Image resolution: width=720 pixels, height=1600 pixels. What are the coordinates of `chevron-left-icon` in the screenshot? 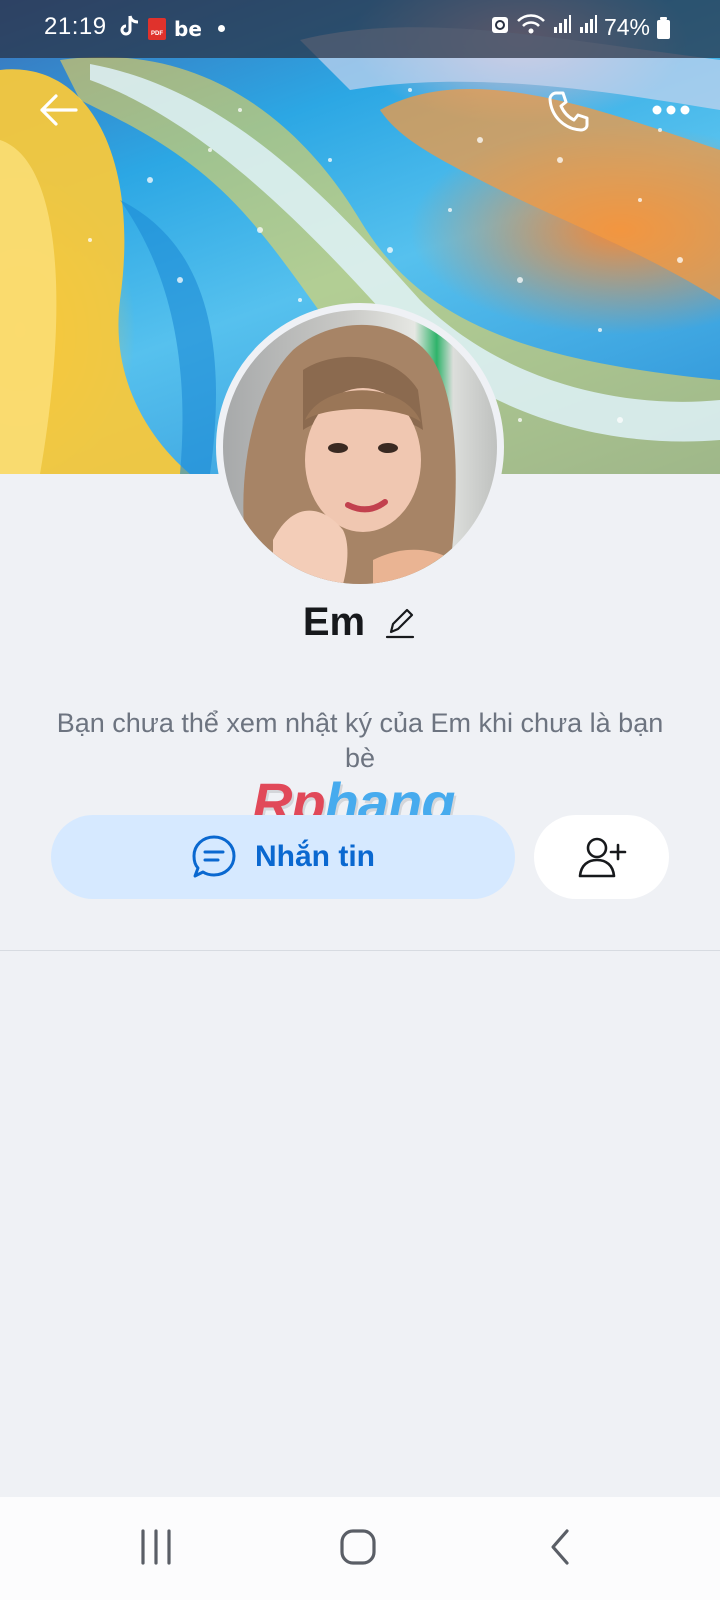 It's located at (560, 1547).